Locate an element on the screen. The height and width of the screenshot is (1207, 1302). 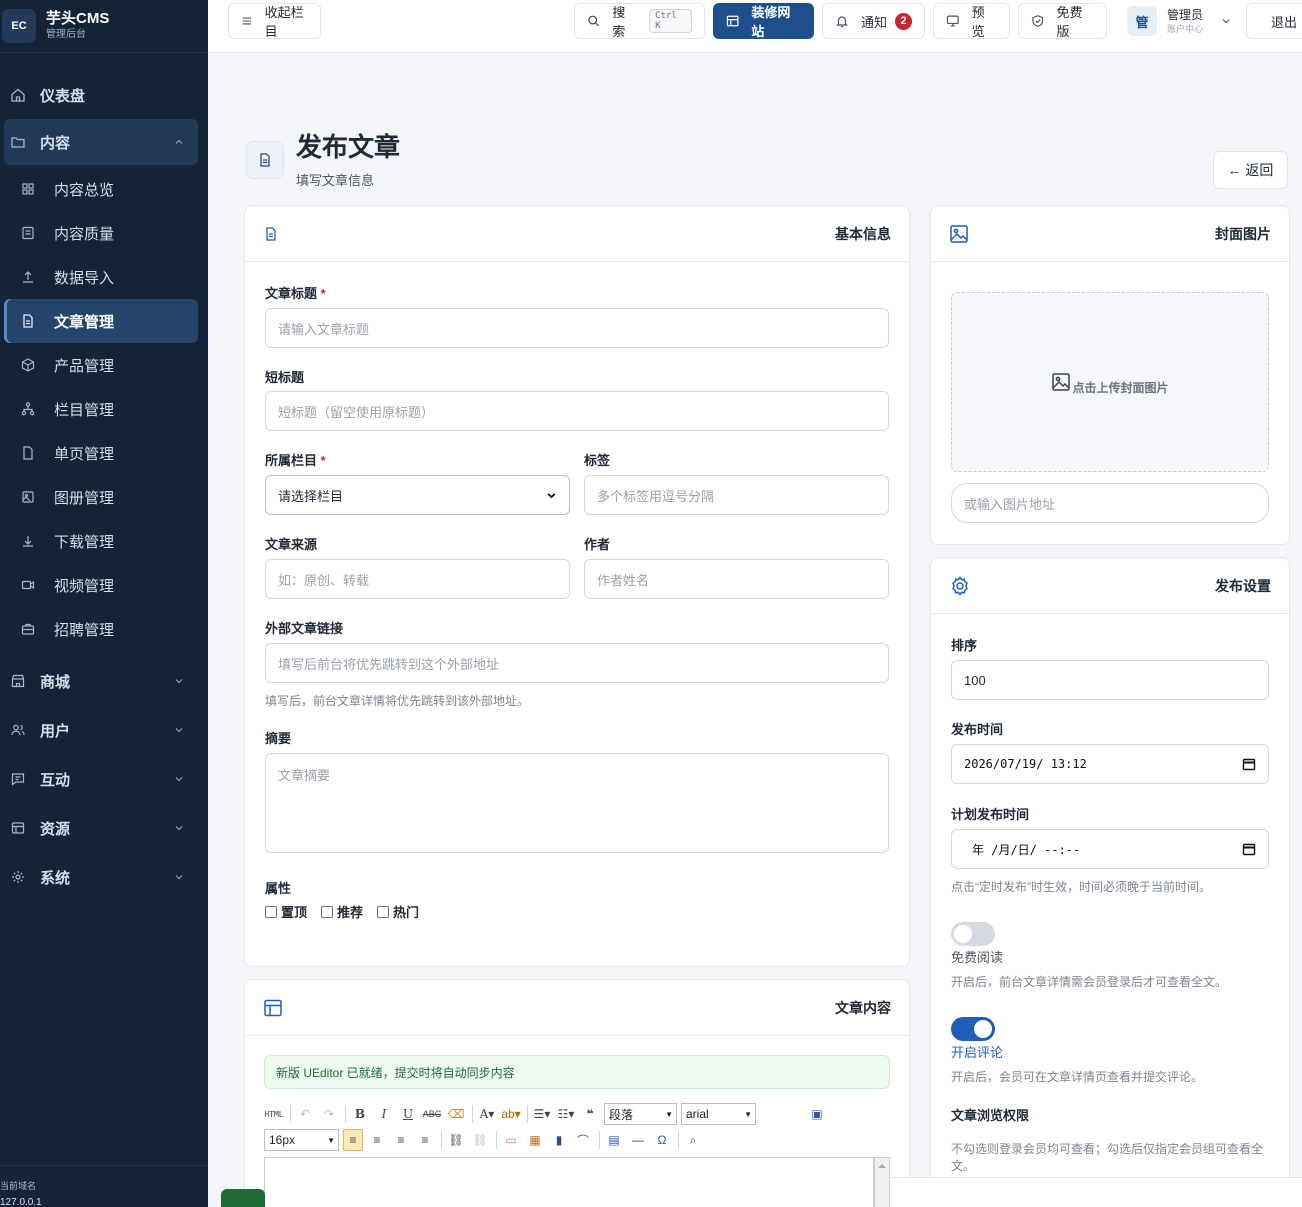
brand: EC 芋头CMS 管理后台 is located at coordinates (104, 26).